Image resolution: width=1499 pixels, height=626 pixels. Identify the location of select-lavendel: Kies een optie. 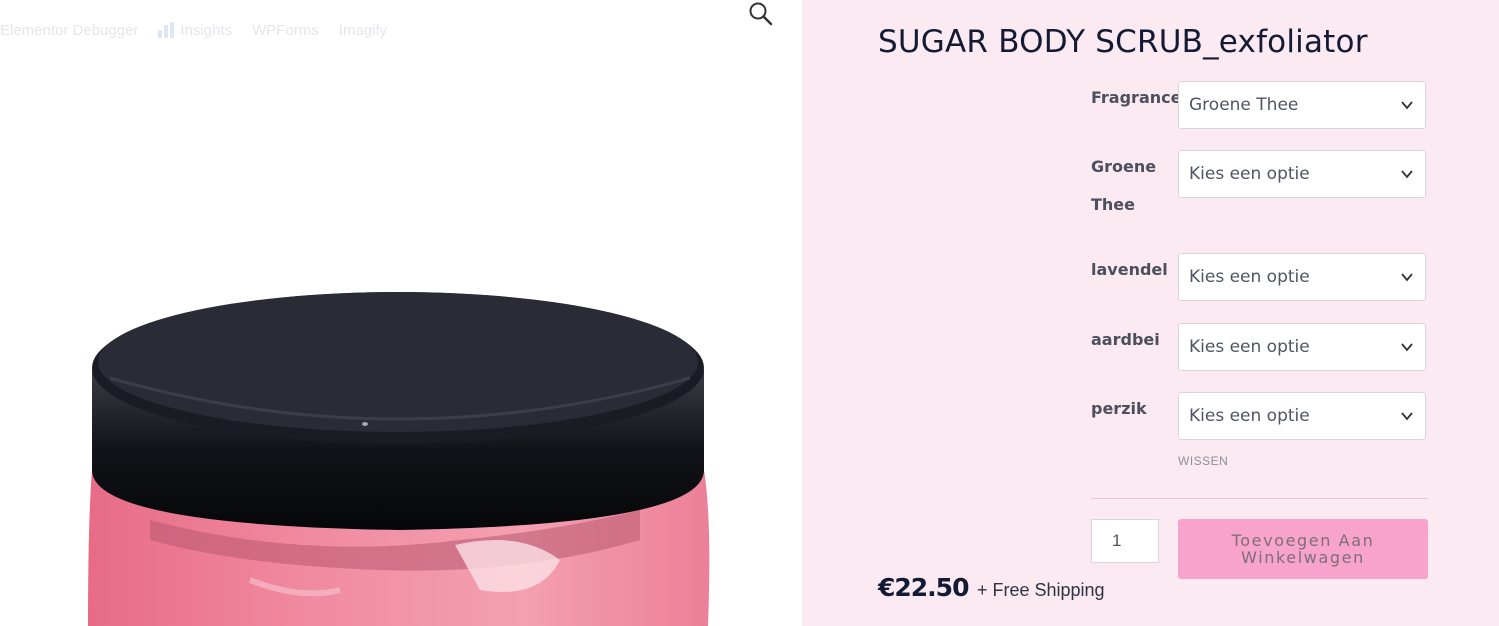
(1302, 277).